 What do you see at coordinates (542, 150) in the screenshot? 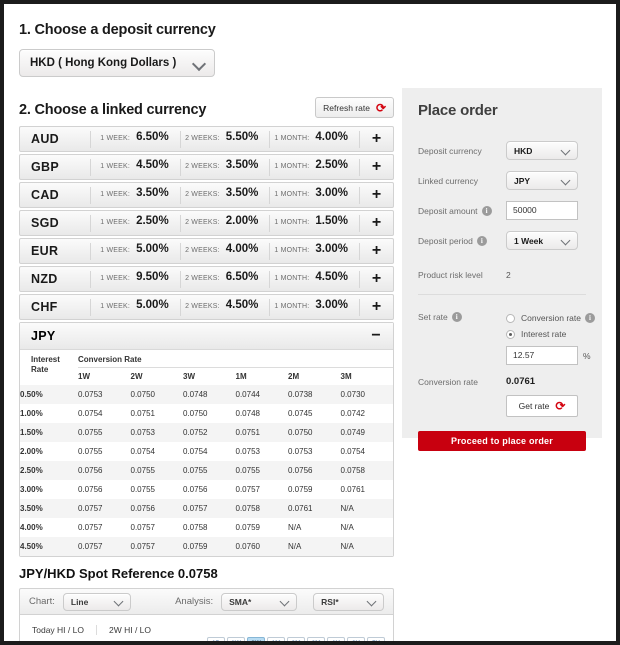
I see `panel-deposit-currency-select: HKD` at bounding box center [542, 150].